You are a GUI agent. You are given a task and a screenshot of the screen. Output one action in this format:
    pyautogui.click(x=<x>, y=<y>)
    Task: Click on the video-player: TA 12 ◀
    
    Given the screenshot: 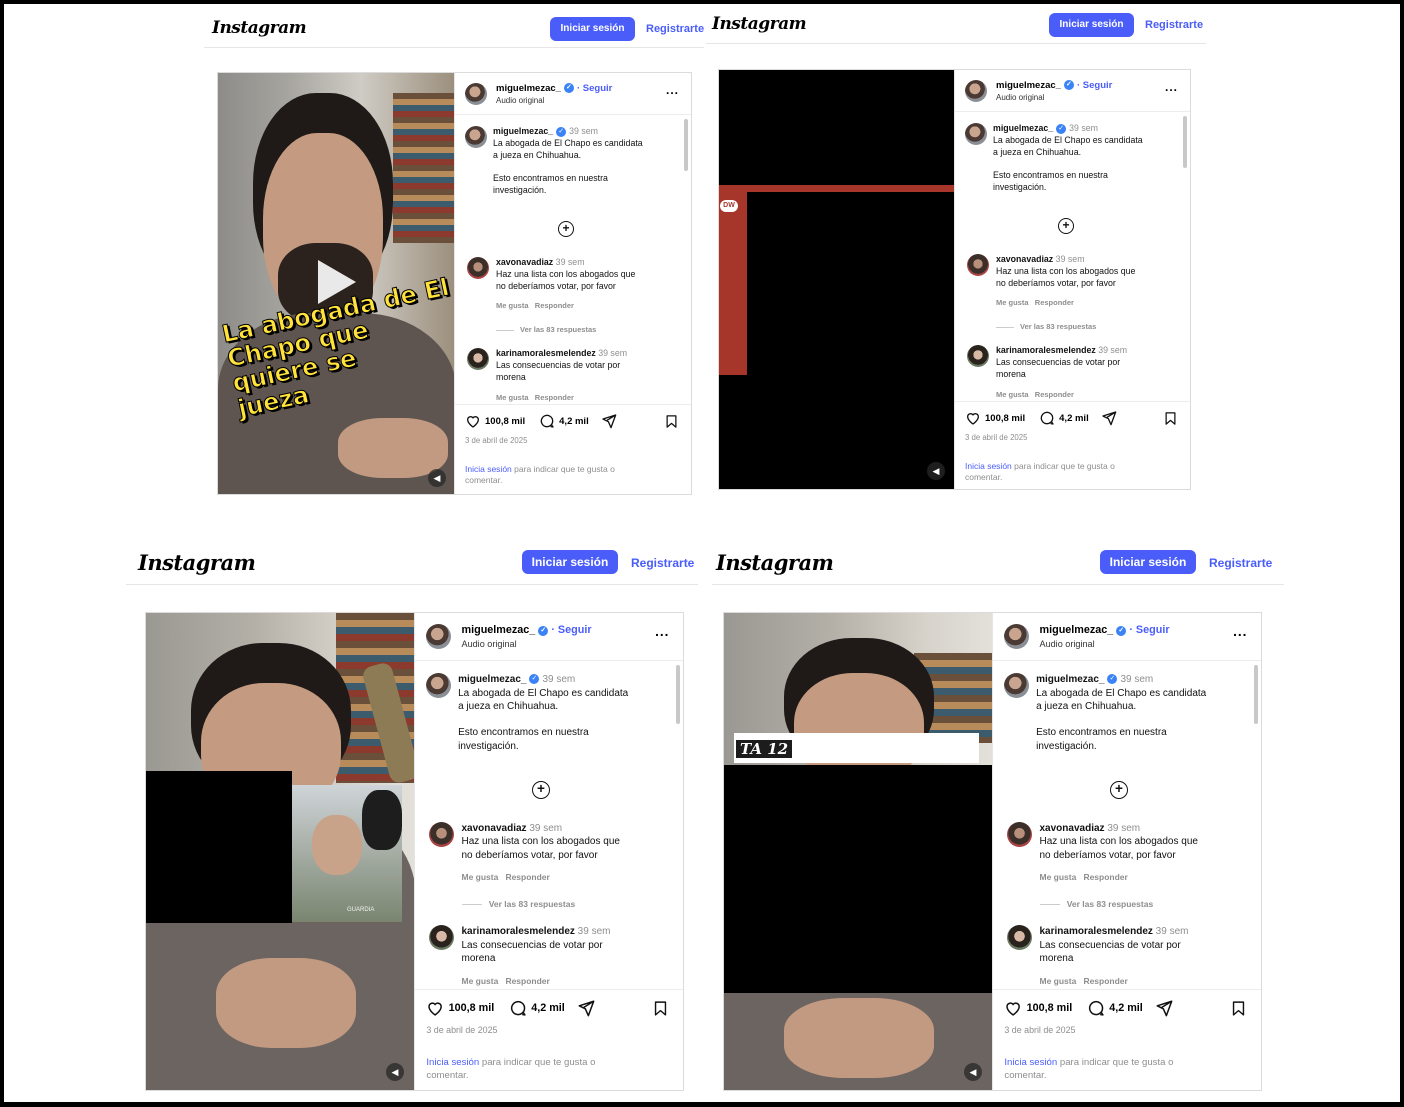 What is the action you would take?
    pyautogui.click(x=859, y=851)
    